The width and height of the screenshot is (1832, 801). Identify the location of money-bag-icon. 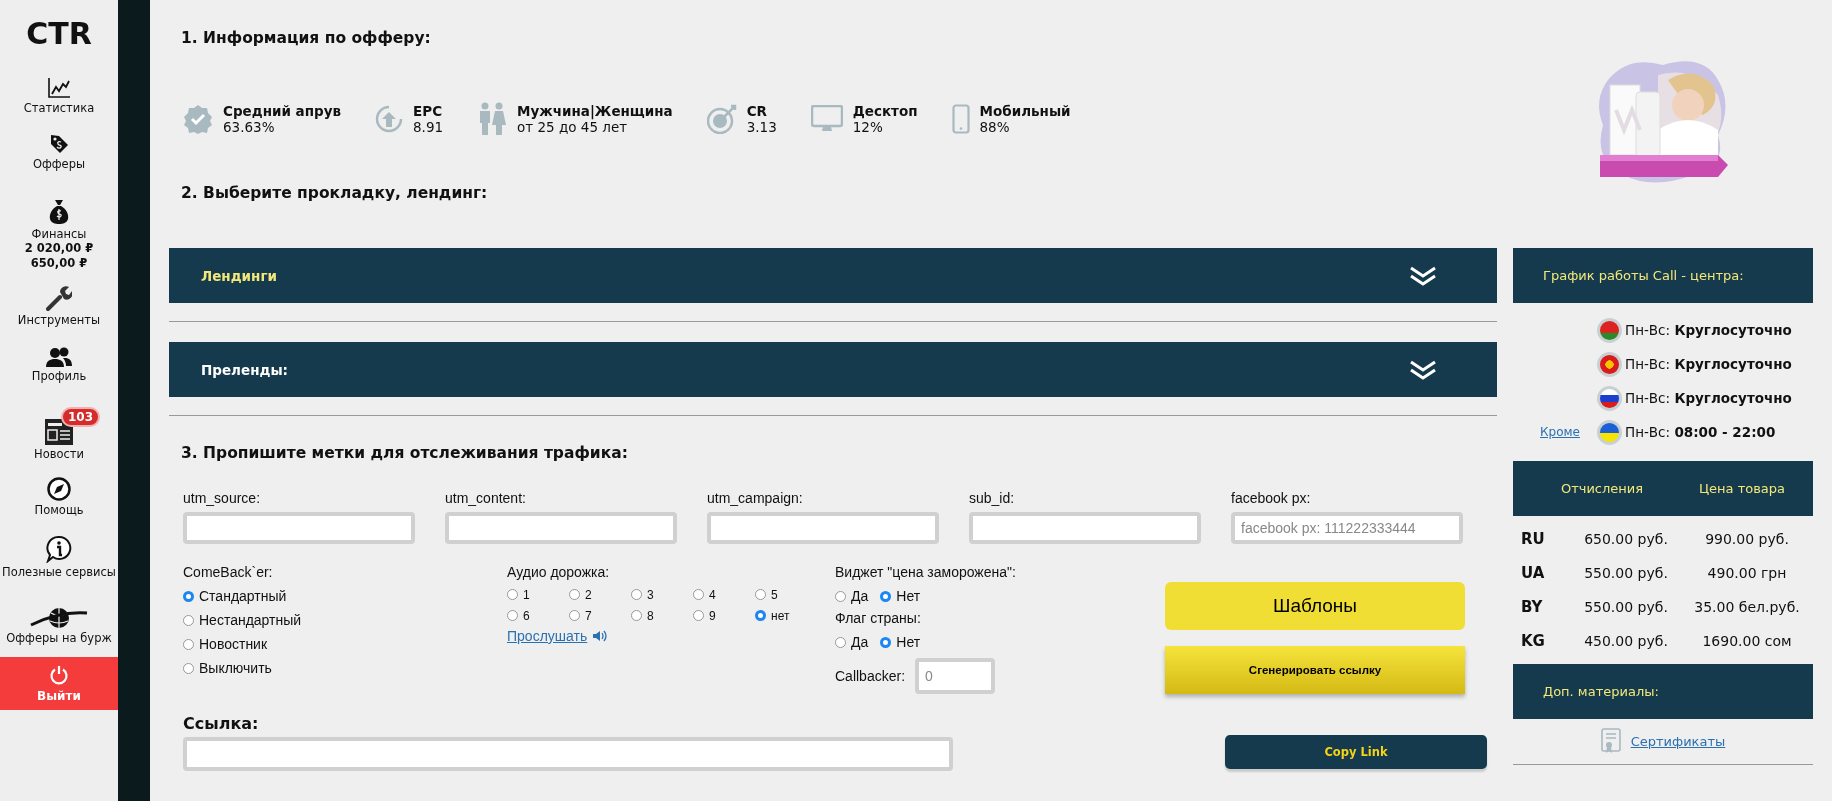
(59, 212).